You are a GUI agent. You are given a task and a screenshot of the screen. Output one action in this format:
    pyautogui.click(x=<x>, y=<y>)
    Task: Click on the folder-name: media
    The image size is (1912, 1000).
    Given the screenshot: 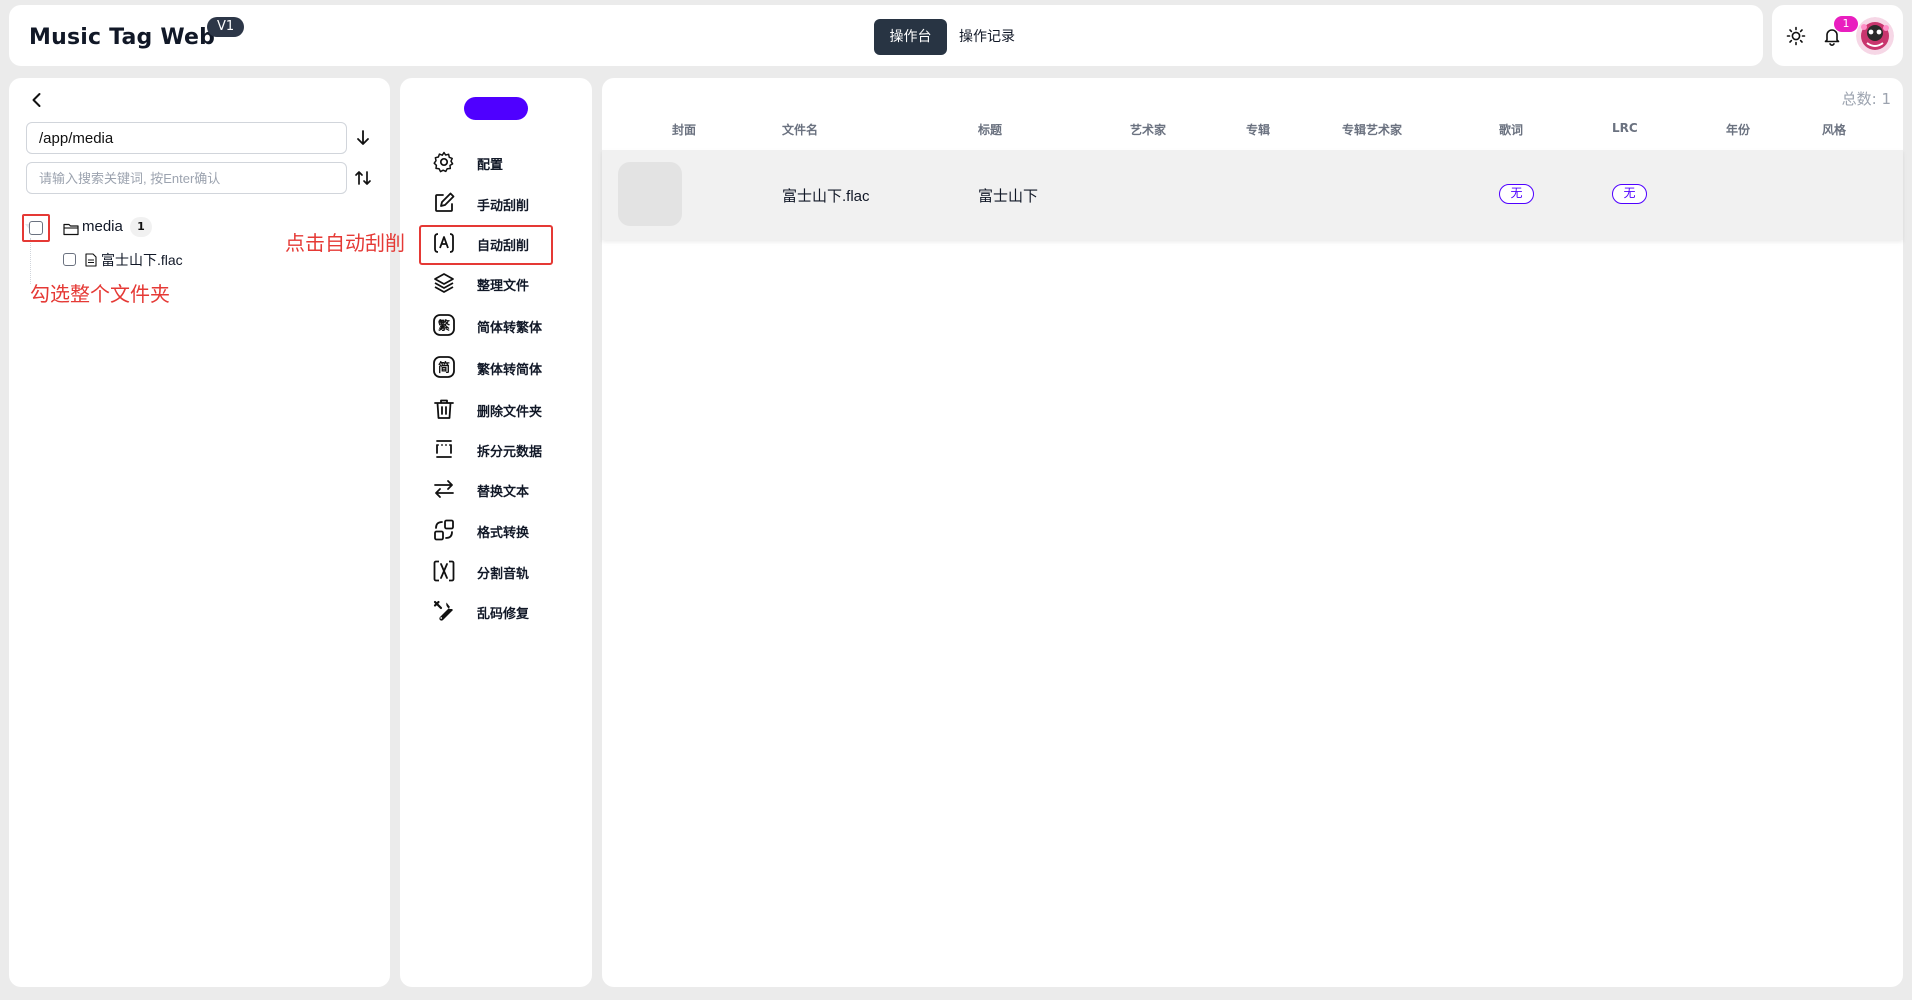 What is the action you would take?
    pyautogui.click(x=102, y=226)
    